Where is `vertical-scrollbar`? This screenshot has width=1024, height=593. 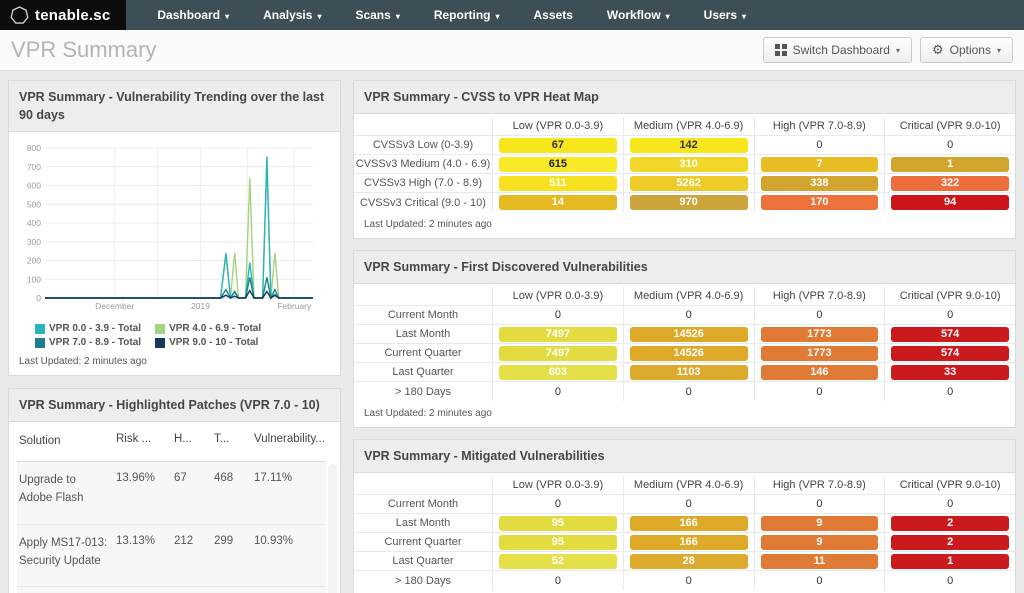 vertical-scrollbar is located at coordinates (332, 528).